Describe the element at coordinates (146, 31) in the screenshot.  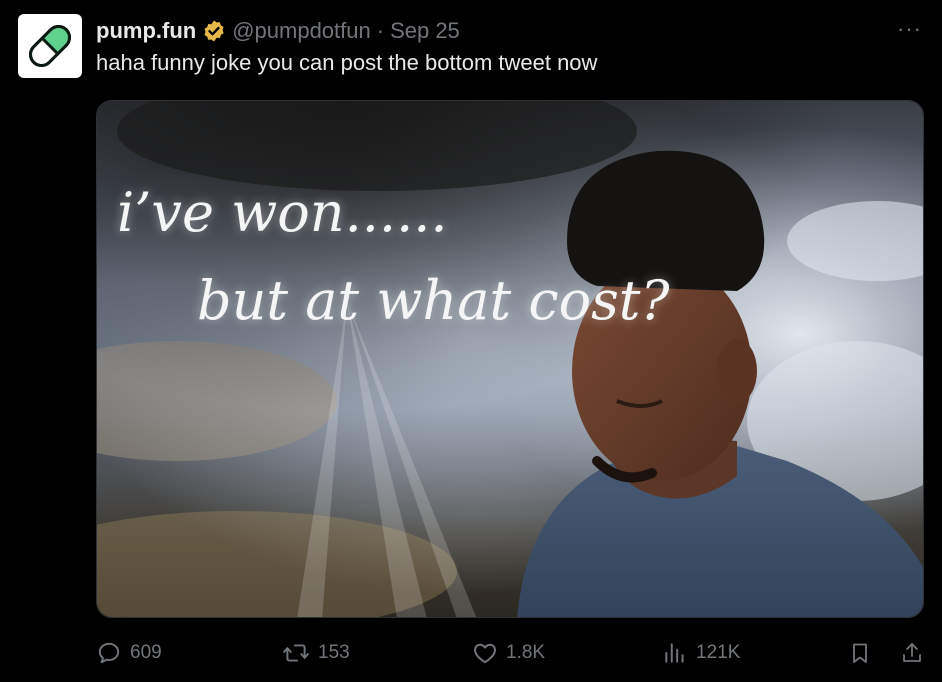
I see `author-name: pump.fun` at that location.